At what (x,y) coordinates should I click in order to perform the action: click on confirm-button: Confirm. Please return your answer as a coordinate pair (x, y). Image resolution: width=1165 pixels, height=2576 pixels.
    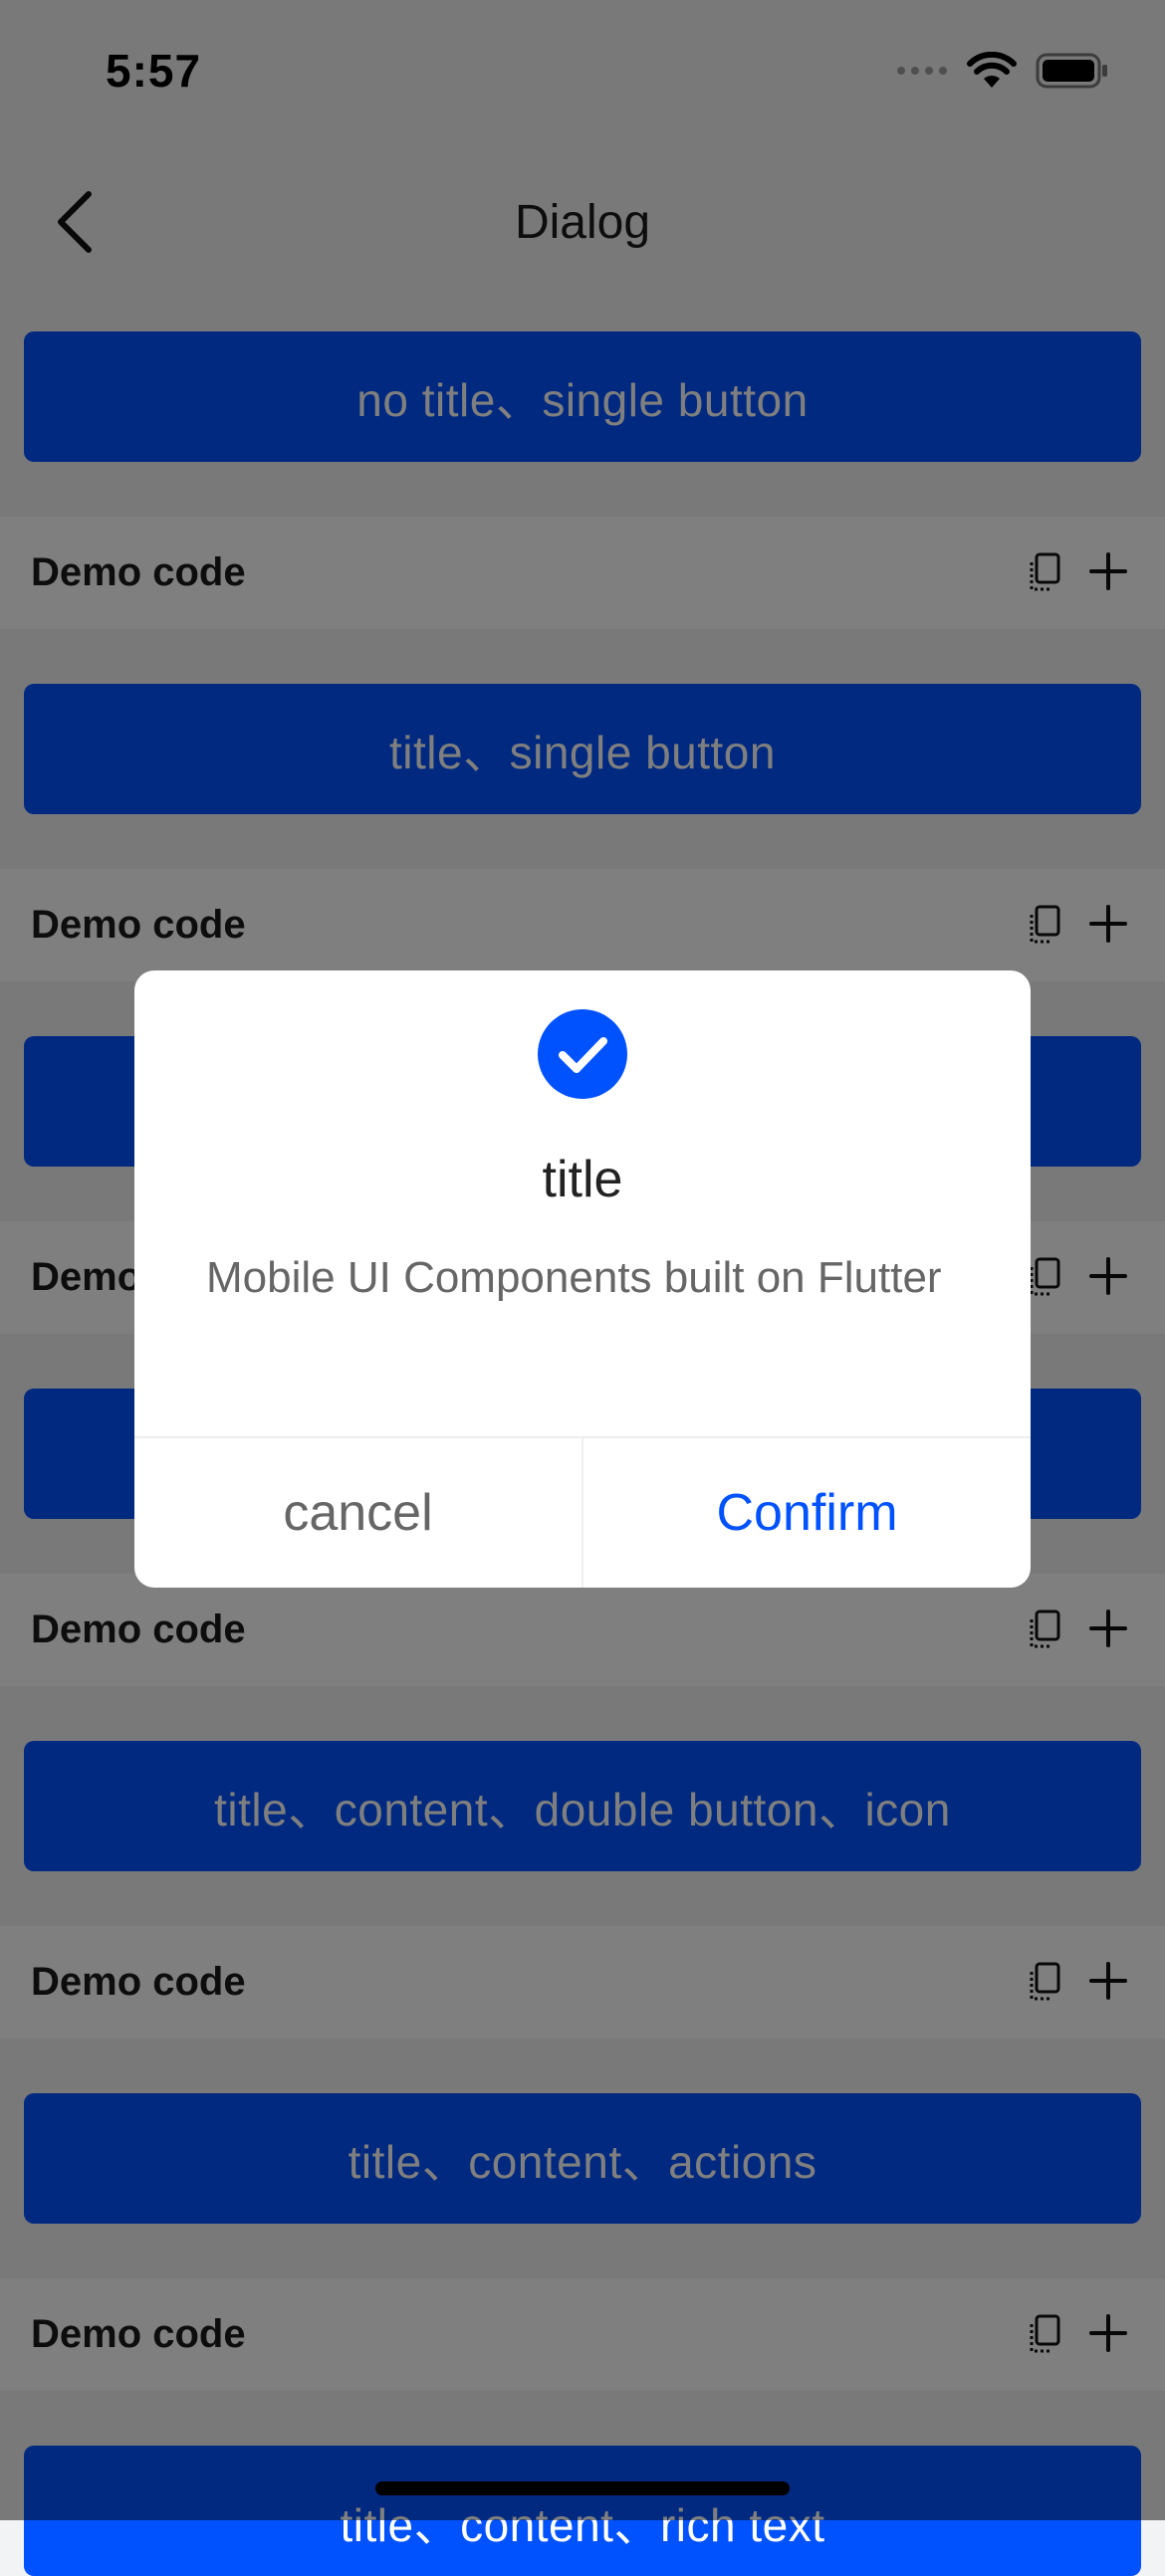
    Looking at the image, I should click on (807, 1513).